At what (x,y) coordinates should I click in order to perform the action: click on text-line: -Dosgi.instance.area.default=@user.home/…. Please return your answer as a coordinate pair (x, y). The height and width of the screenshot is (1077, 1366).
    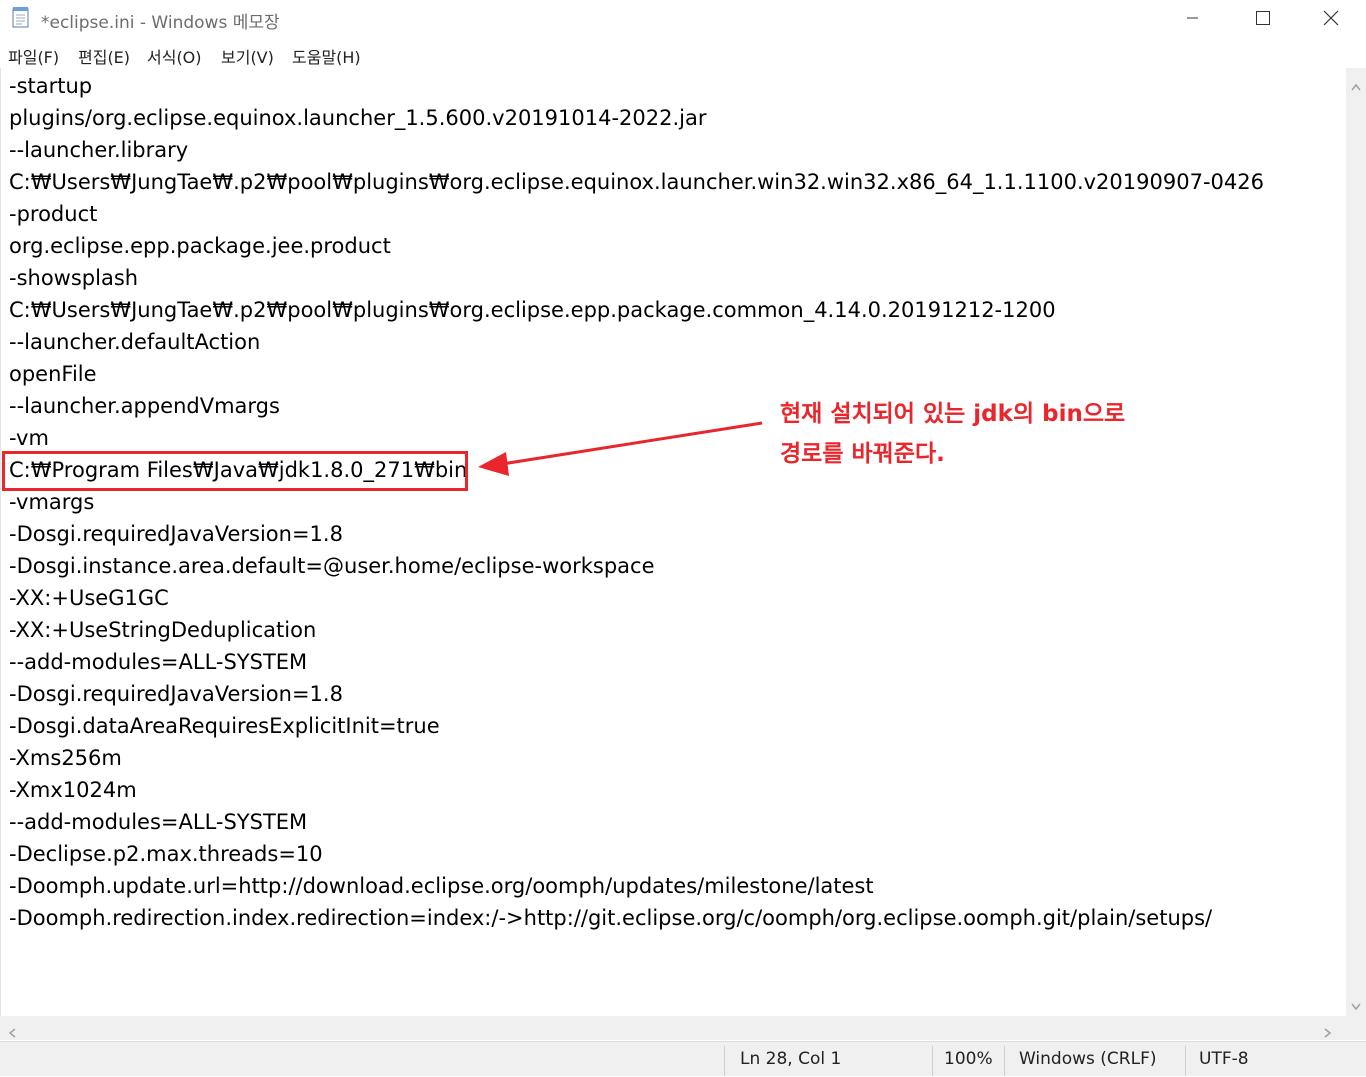
    Looking at the image, I should click on (332, 566).